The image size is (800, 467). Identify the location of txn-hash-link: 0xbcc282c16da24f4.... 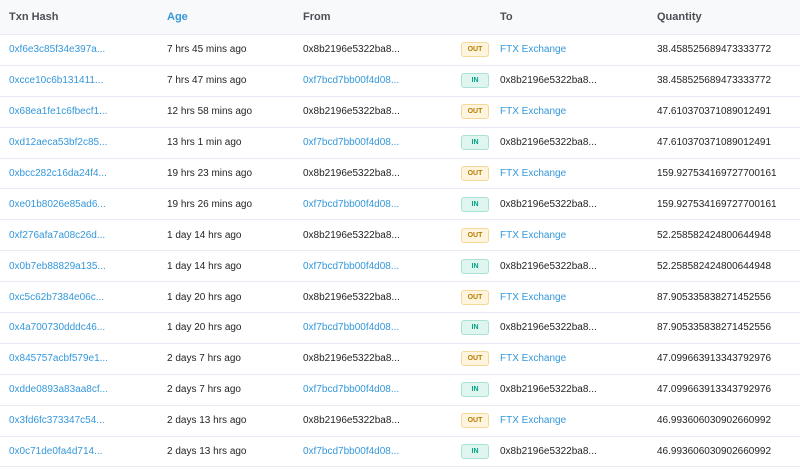
(84, 174).